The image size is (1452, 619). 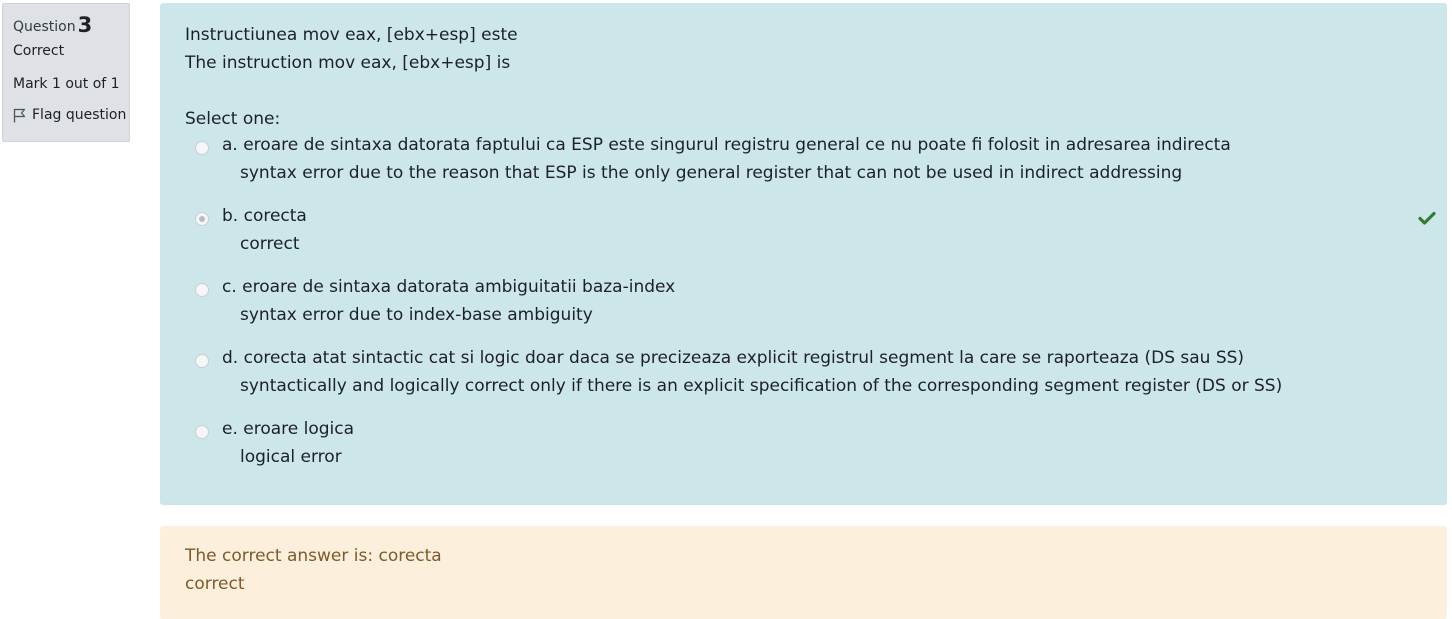 What do you see at coordinates (291, 457) in the screenshot?
I see `option-e-translation: logical error` at bounding box center [291, 457].